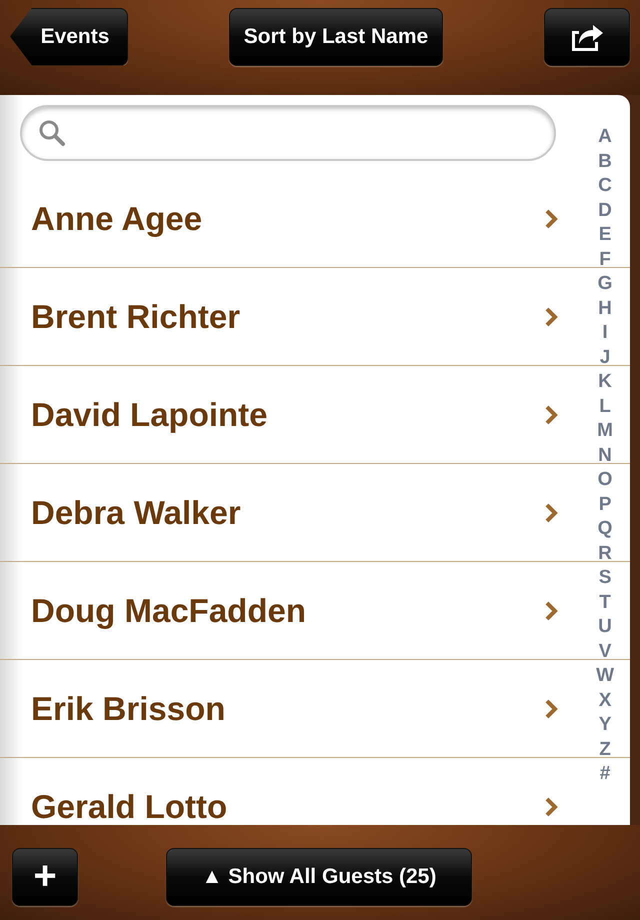 This screenshot has height=920, width=640. I want to click on share-button, so click(587, 37).